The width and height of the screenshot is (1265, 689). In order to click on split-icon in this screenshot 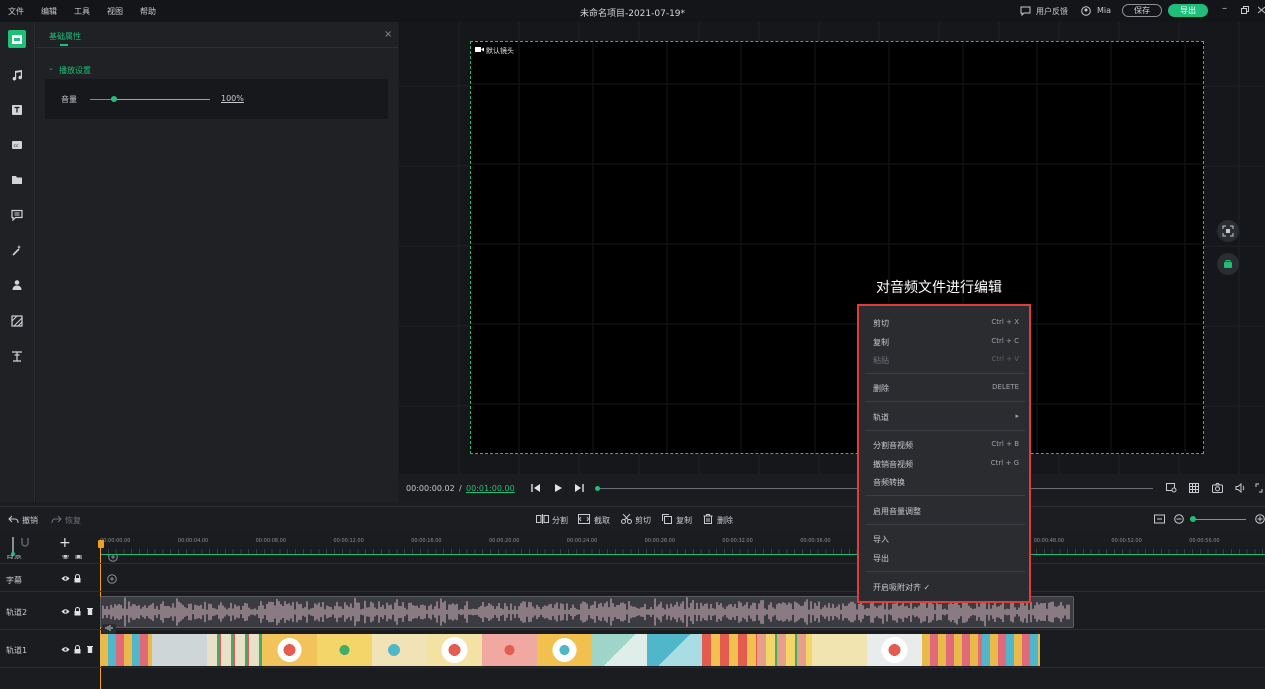, I will do `click(542, 520)`.